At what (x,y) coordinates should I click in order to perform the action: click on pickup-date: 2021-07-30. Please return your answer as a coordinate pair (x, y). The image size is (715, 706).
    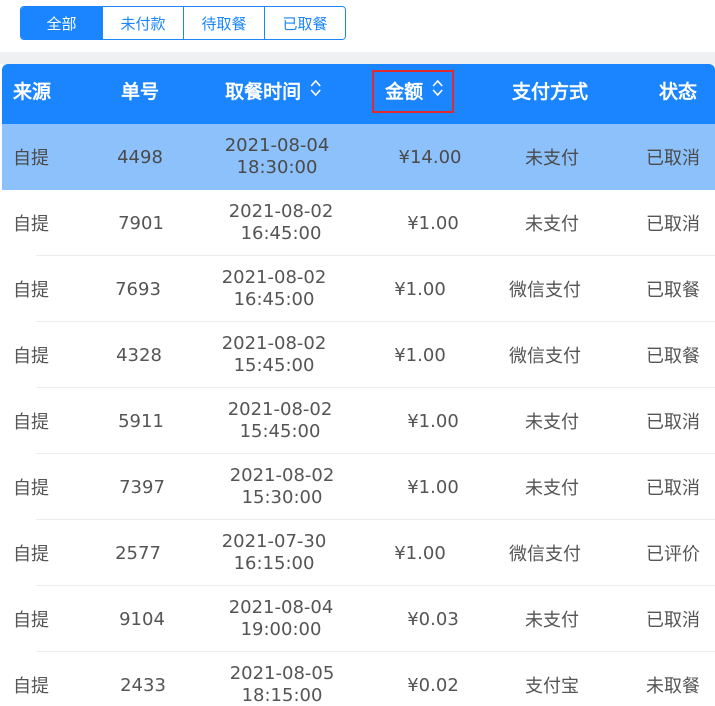
    Looking at the image, I should click on (274, 541).